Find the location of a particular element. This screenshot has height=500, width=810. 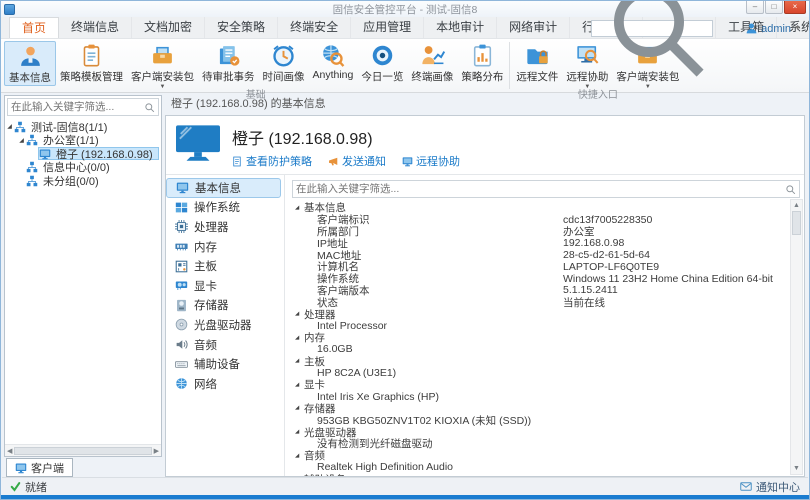

monitor-search-icon is located at coordinates (587, 55).